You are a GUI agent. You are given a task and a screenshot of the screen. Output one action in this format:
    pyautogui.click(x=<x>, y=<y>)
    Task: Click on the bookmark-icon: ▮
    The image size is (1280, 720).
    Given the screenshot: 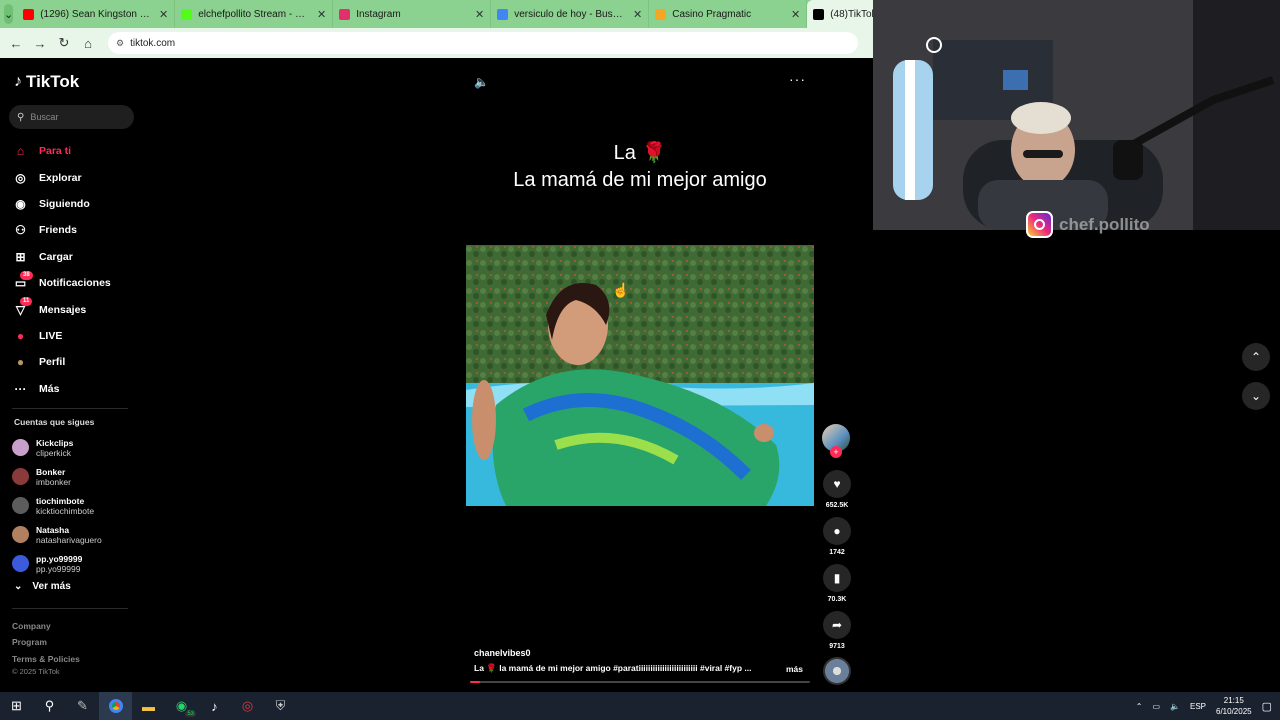 What is the action you would take?
    pyautogui.click(x=837, y=578)
    